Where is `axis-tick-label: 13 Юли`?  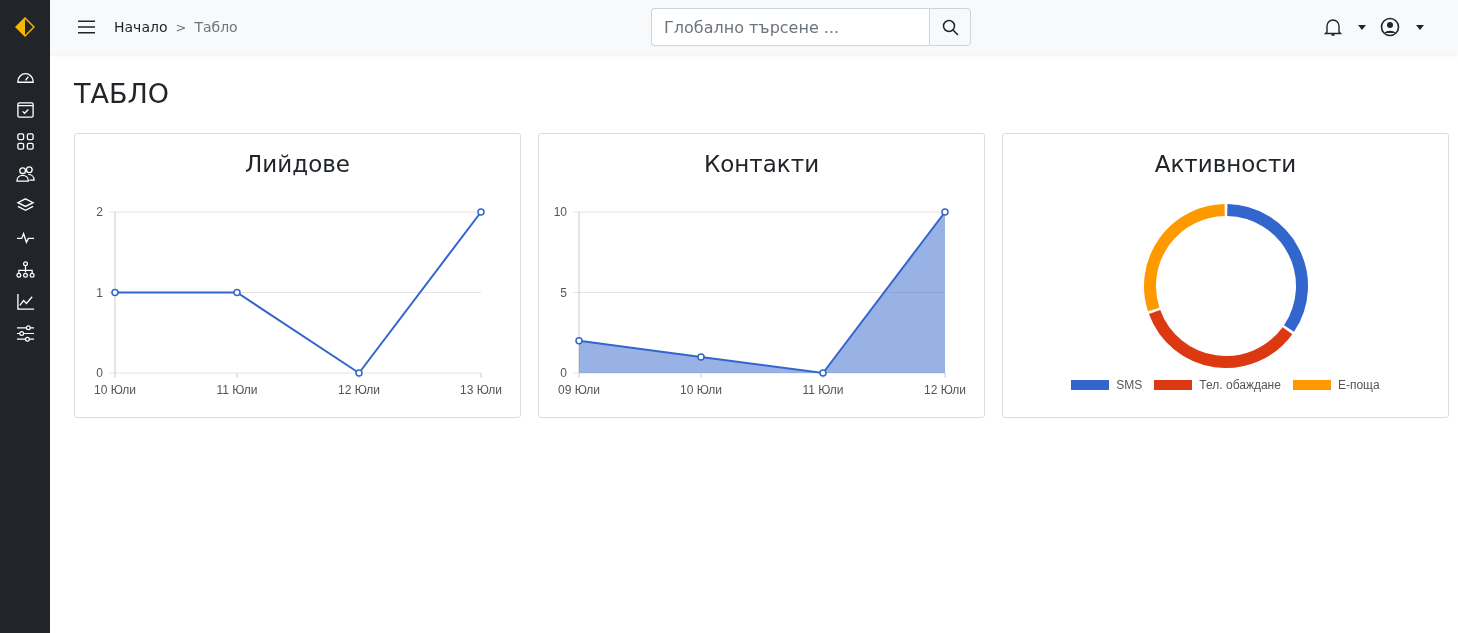 axis-tick-label: 13 Юли is located at coordinates (481, 390).